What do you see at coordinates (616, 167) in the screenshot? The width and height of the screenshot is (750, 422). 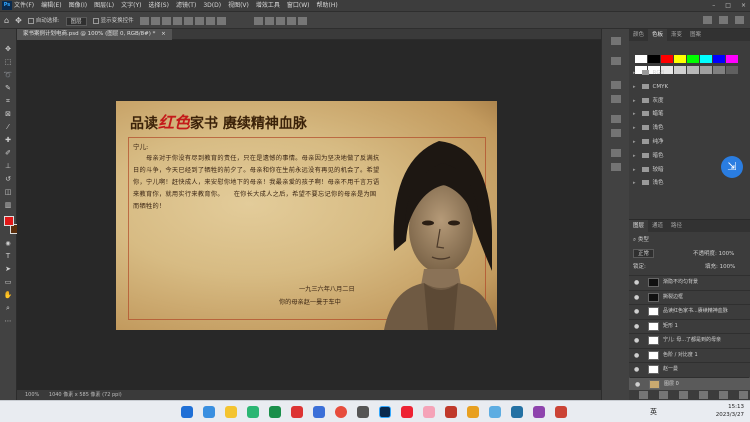 I see `tool-presets-icon` at bounding box center [616, 167].